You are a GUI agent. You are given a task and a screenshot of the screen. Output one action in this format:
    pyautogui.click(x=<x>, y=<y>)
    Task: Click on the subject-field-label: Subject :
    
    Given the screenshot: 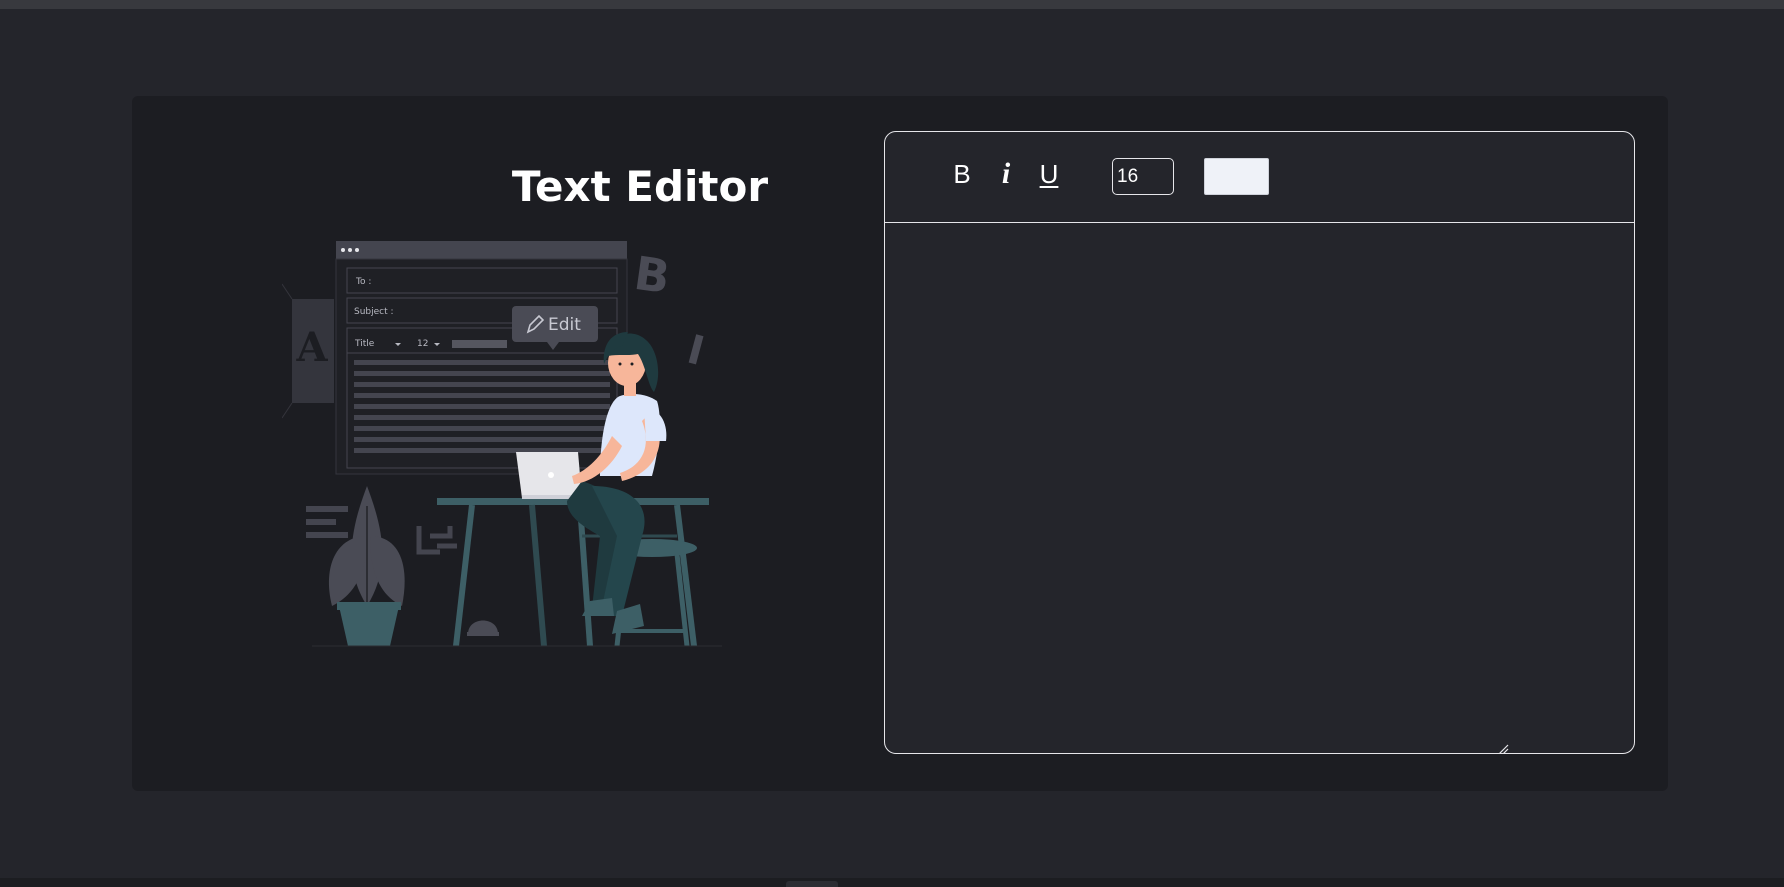 What is the action you would take?
    pyautogui.click(x=374, y=312)
    